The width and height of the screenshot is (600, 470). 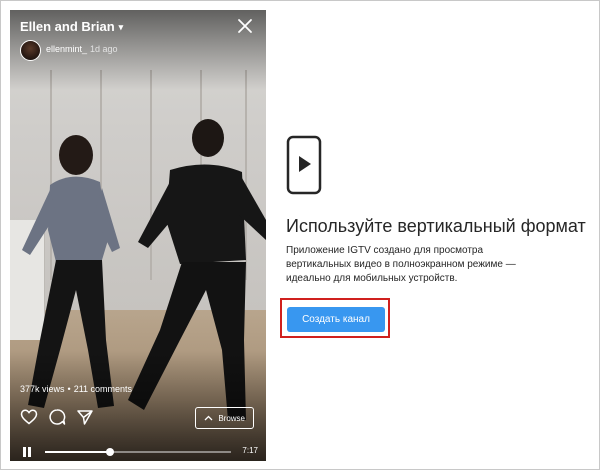 What do you see at coordinates (66, 49) in the screenshot?
I see `username-link: ellenmint_` at bounding box center [66, 49].